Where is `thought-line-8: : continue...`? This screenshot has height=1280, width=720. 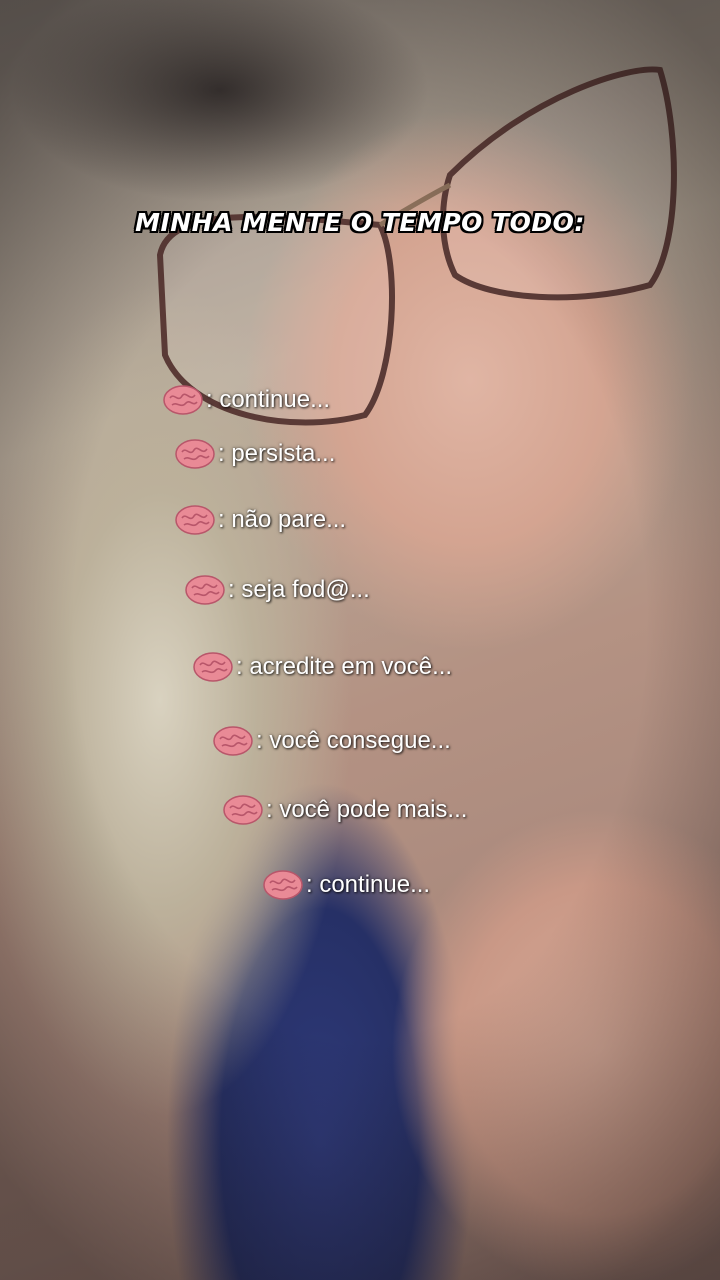 thought-line-8: : continue... is located at coordinates (346, 885).